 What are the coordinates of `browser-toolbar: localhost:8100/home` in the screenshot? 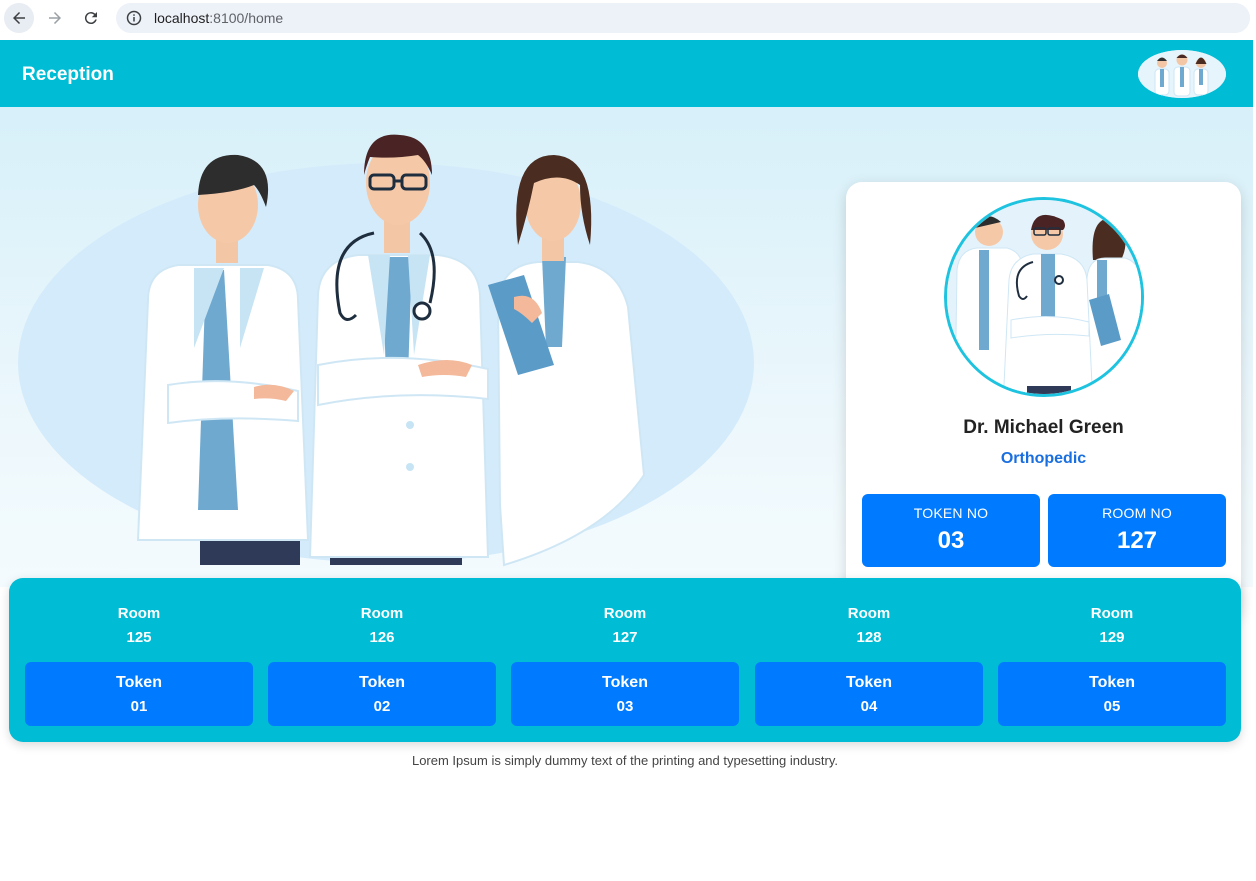 It's located at (628, 20).